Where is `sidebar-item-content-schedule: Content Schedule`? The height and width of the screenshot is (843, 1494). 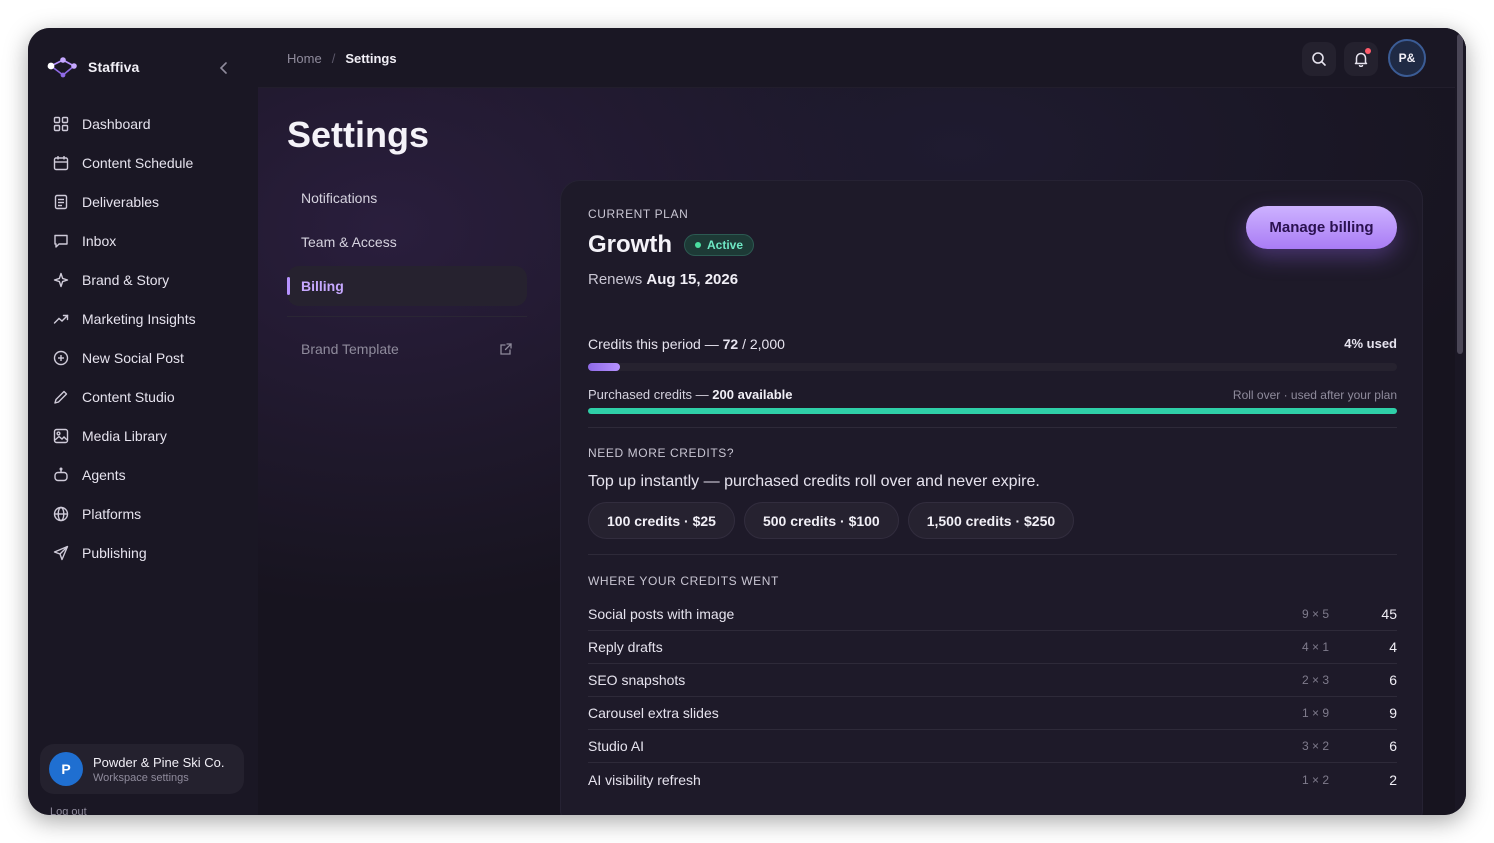
sidebar-item-content-schedule: Content Schedule is located at coordinates (142, 162).